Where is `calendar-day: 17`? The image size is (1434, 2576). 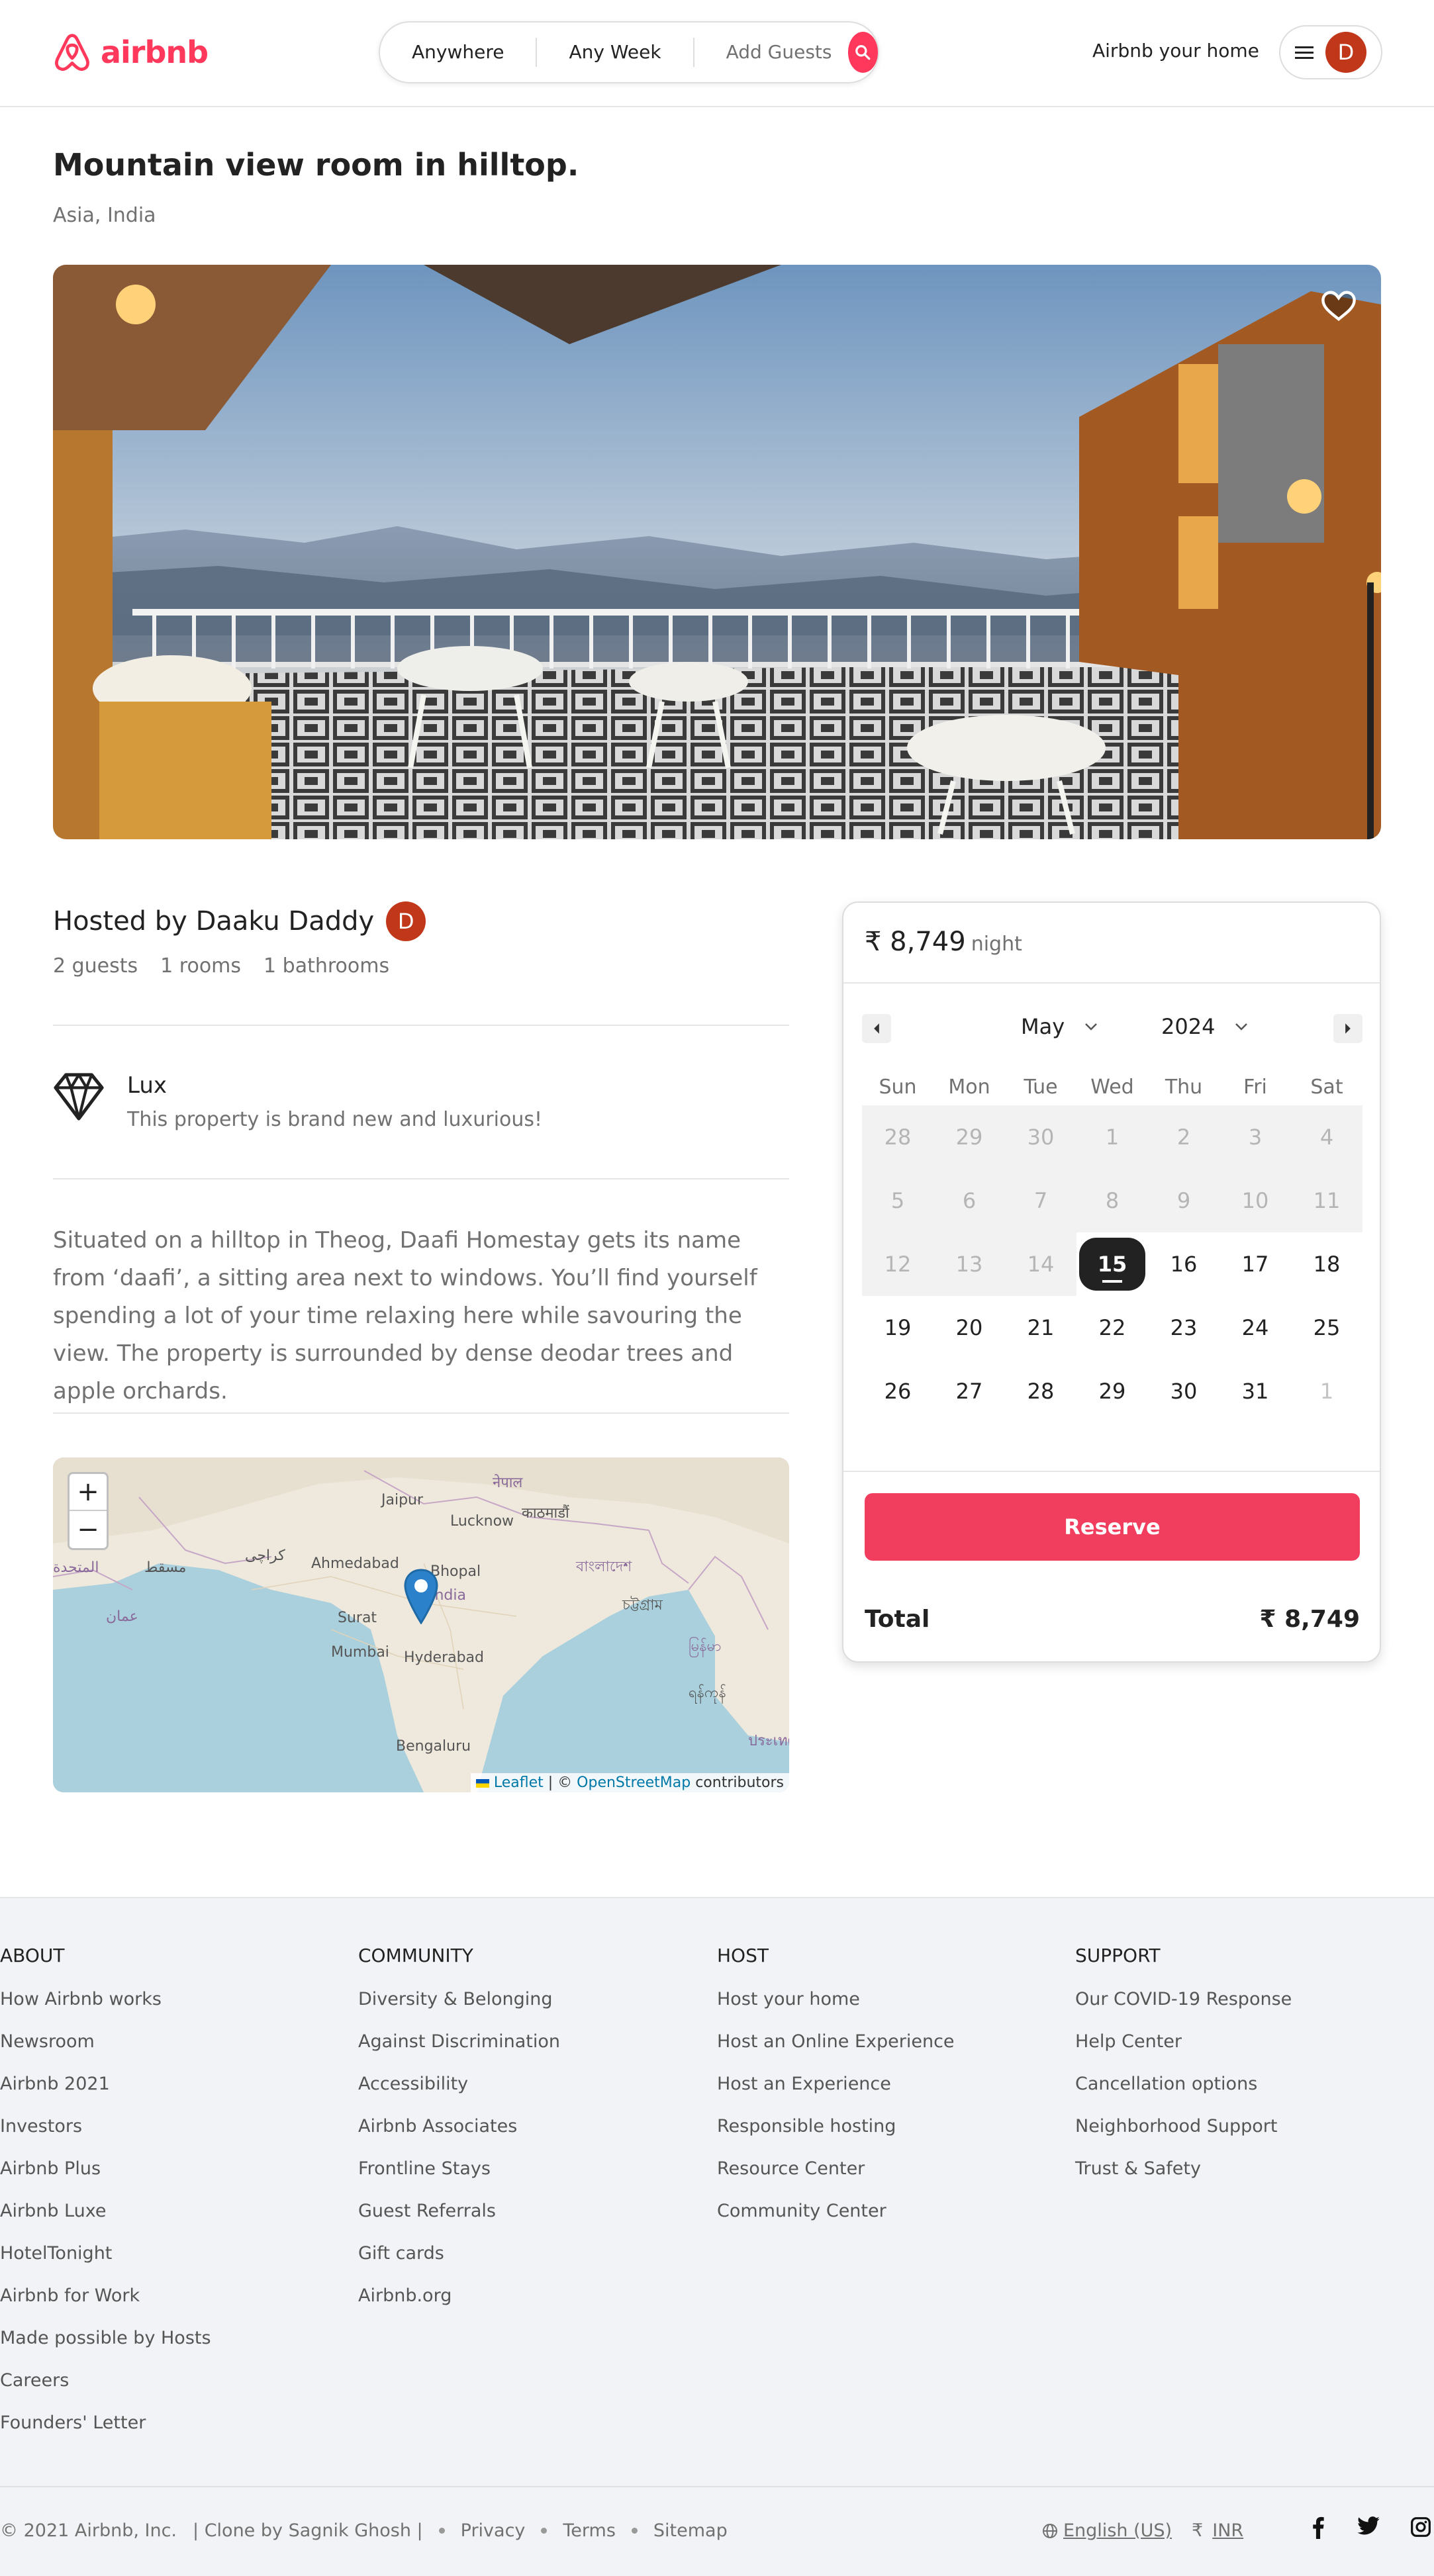
calendar-day: 17 is located at coordinates (1255, 1264).